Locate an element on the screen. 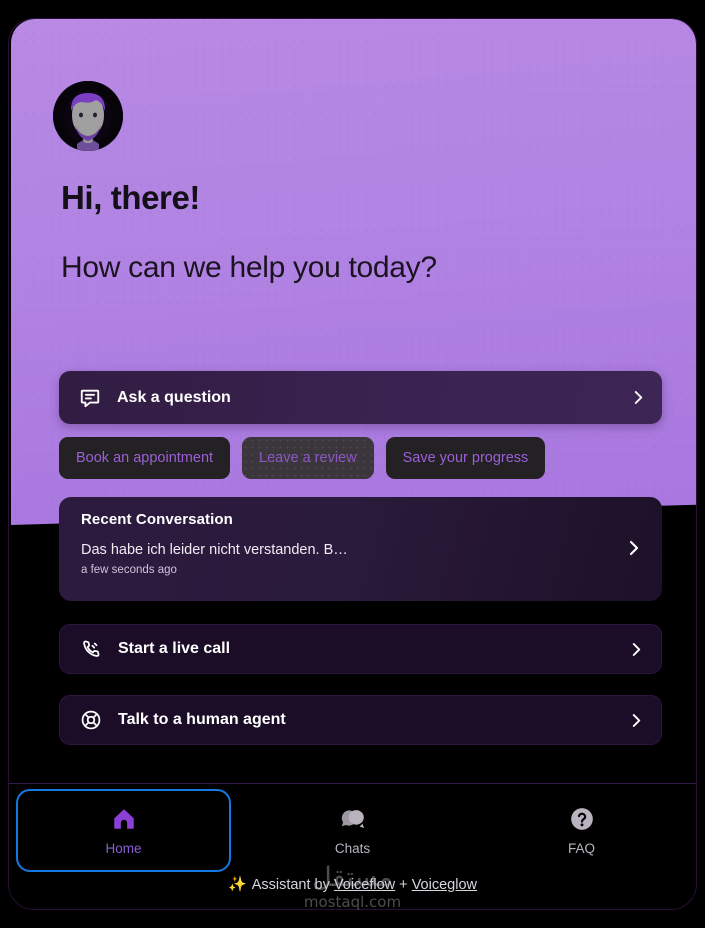 The height and width of the screenshot is (928, 705). recent-conversation-timestamp: a few seconds ago is located at coordinates (129, 570).